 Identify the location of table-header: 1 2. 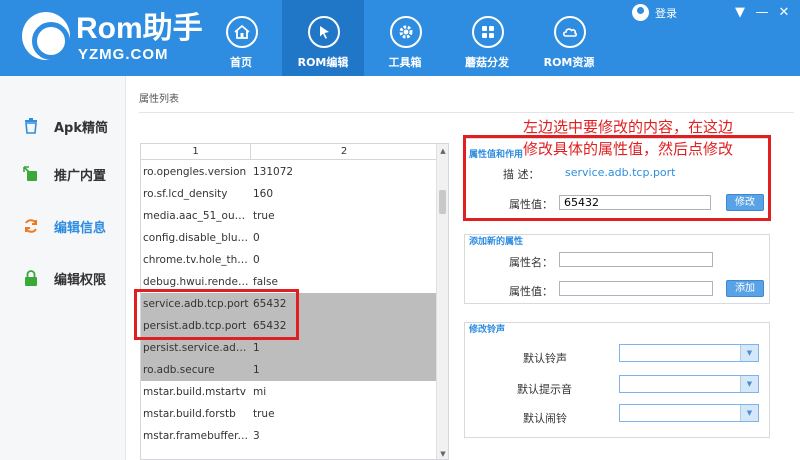
(289, 152).